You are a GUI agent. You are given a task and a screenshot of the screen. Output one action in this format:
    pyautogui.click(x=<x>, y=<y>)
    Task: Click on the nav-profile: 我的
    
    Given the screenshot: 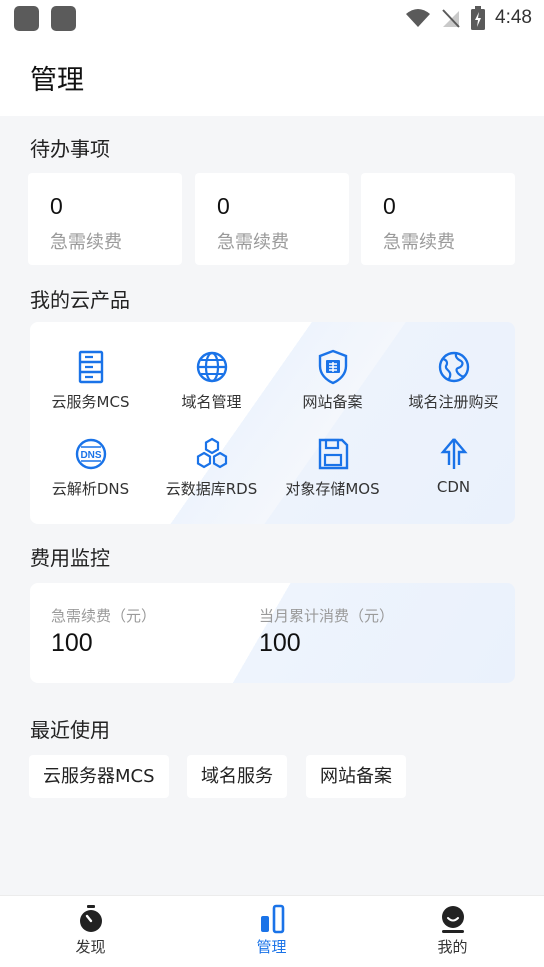 What is the action you would take?
    pyautogui.click(x=452, y=931)
    